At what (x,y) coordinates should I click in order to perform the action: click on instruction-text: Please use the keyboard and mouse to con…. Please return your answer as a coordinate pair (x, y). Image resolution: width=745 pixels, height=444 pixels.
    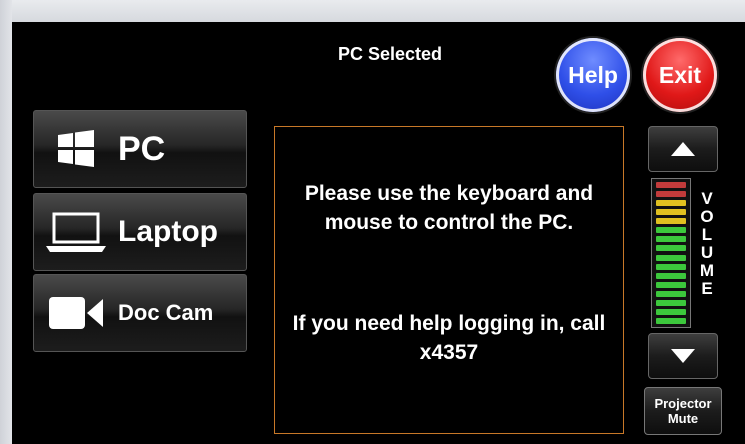
    Looking at the image, I should click on (449, 208).